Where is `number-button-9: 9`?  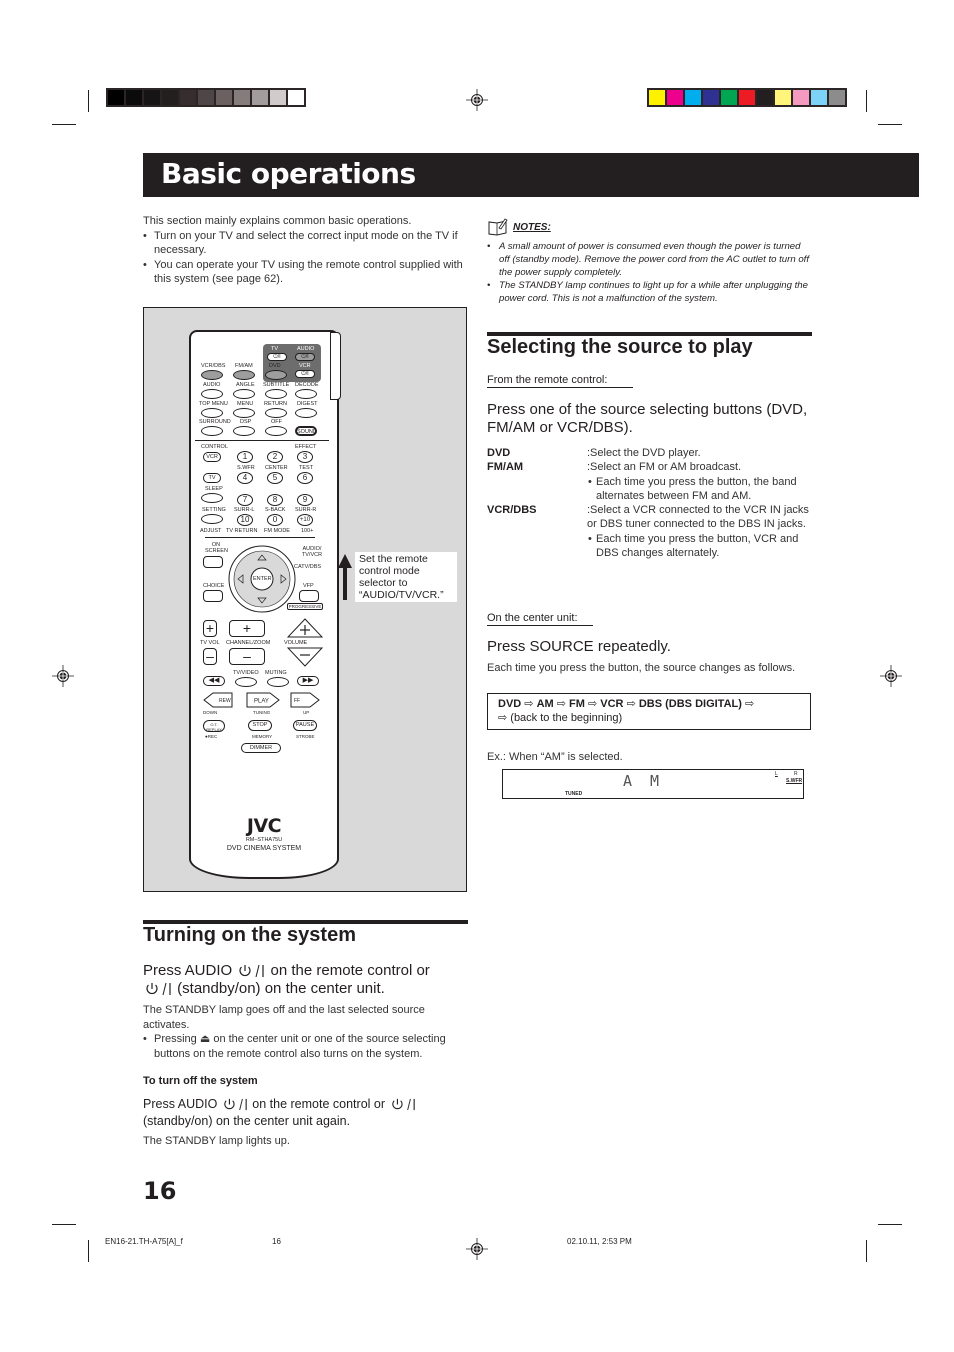
number-button-9: 9 is located at coordinates (305, 500).